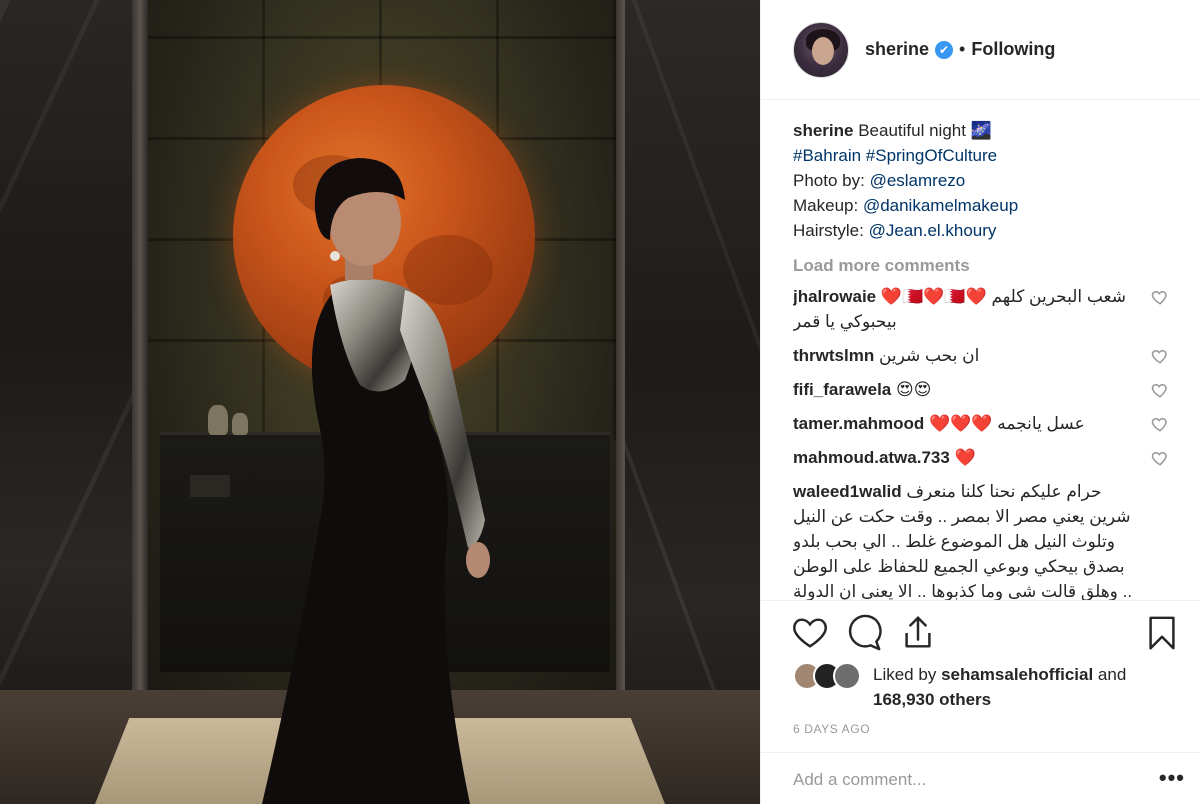  Describe the element at coordinates (1112, 674) in the screenshot. I see `likes-and: and` at that location.